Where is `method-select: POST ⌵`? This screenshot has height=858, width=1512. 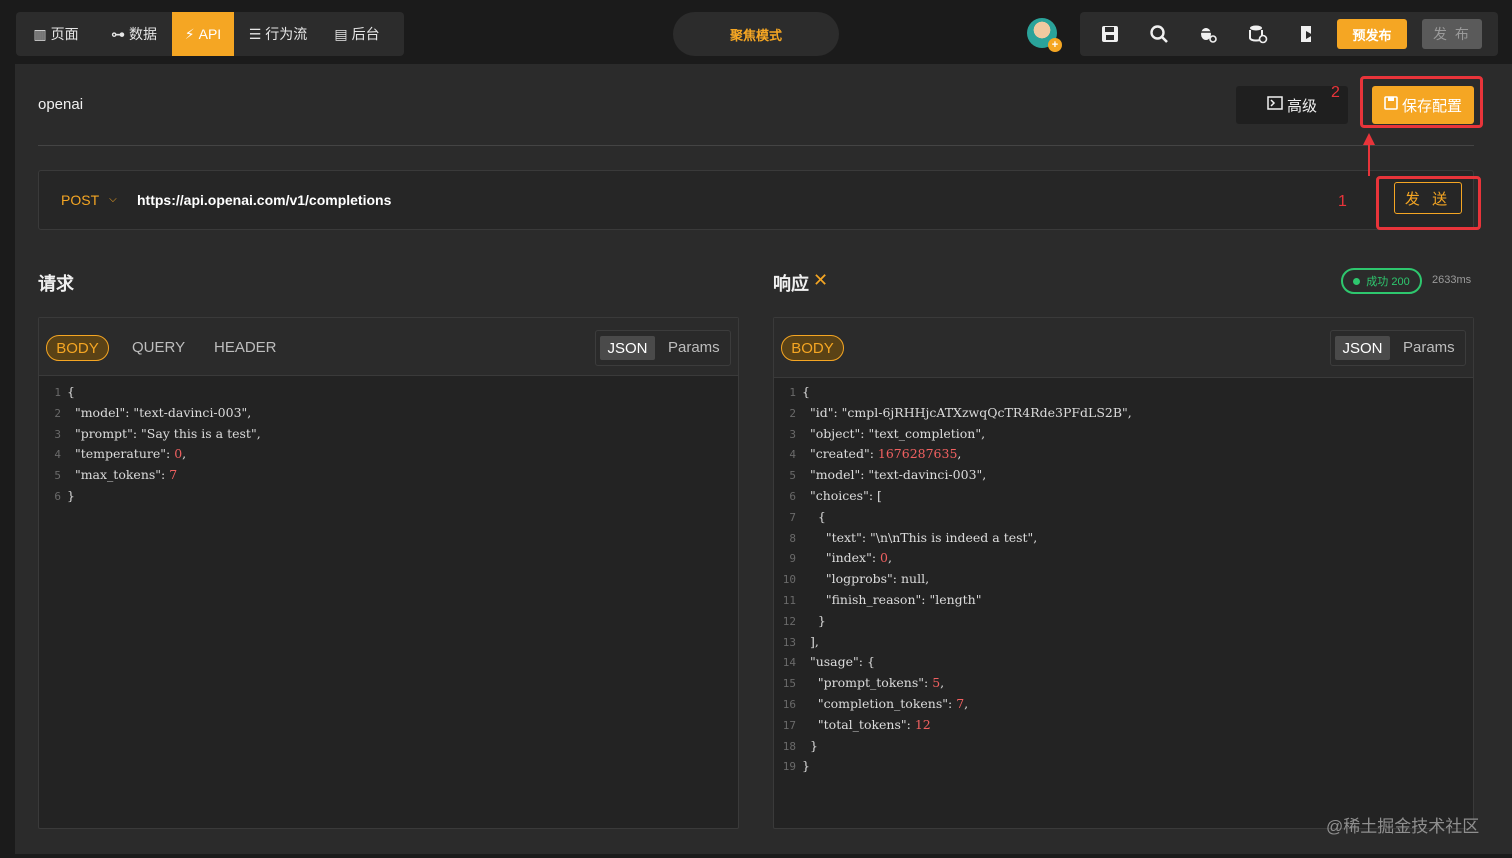 method-select: POST ⌵ is located at coordinates (89, 200).